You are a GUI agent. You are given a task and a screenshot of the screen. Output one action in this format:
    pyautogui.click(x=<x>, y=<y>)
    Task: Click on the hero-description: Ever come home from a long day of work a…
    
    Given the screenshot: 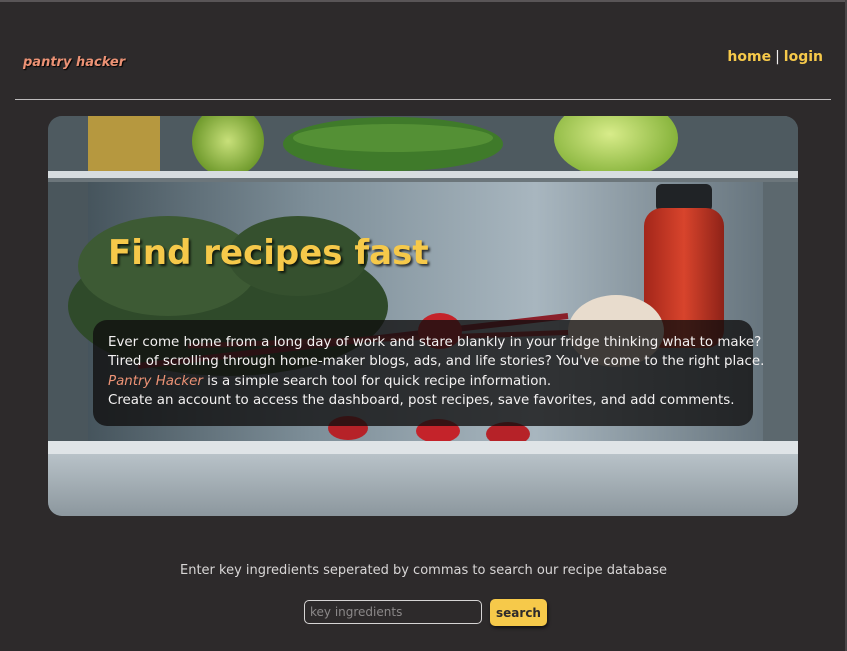 What is the action you would take?
    pyautogui.click(x=453, y=371)
    